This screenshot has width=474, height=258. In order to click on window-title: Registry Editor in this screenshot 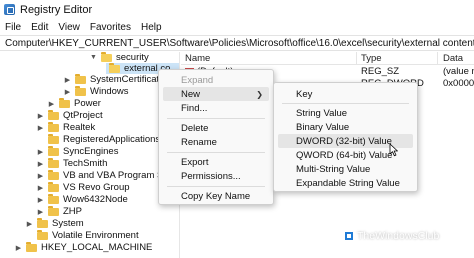, I will do `click(56, 9)`.